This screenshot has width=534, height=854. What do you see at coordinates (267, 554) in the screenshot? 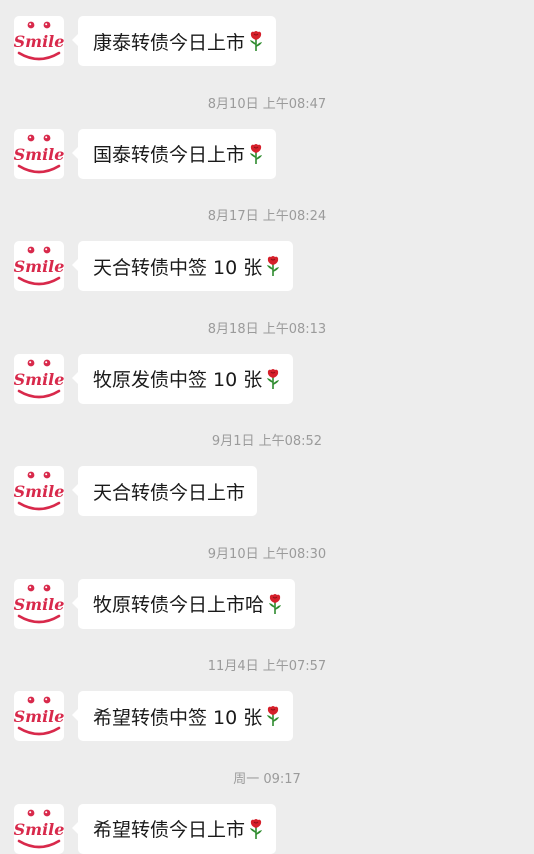
I see `message-timestamp: 9月10日 上午08:30` at bounding box center [267, 554].